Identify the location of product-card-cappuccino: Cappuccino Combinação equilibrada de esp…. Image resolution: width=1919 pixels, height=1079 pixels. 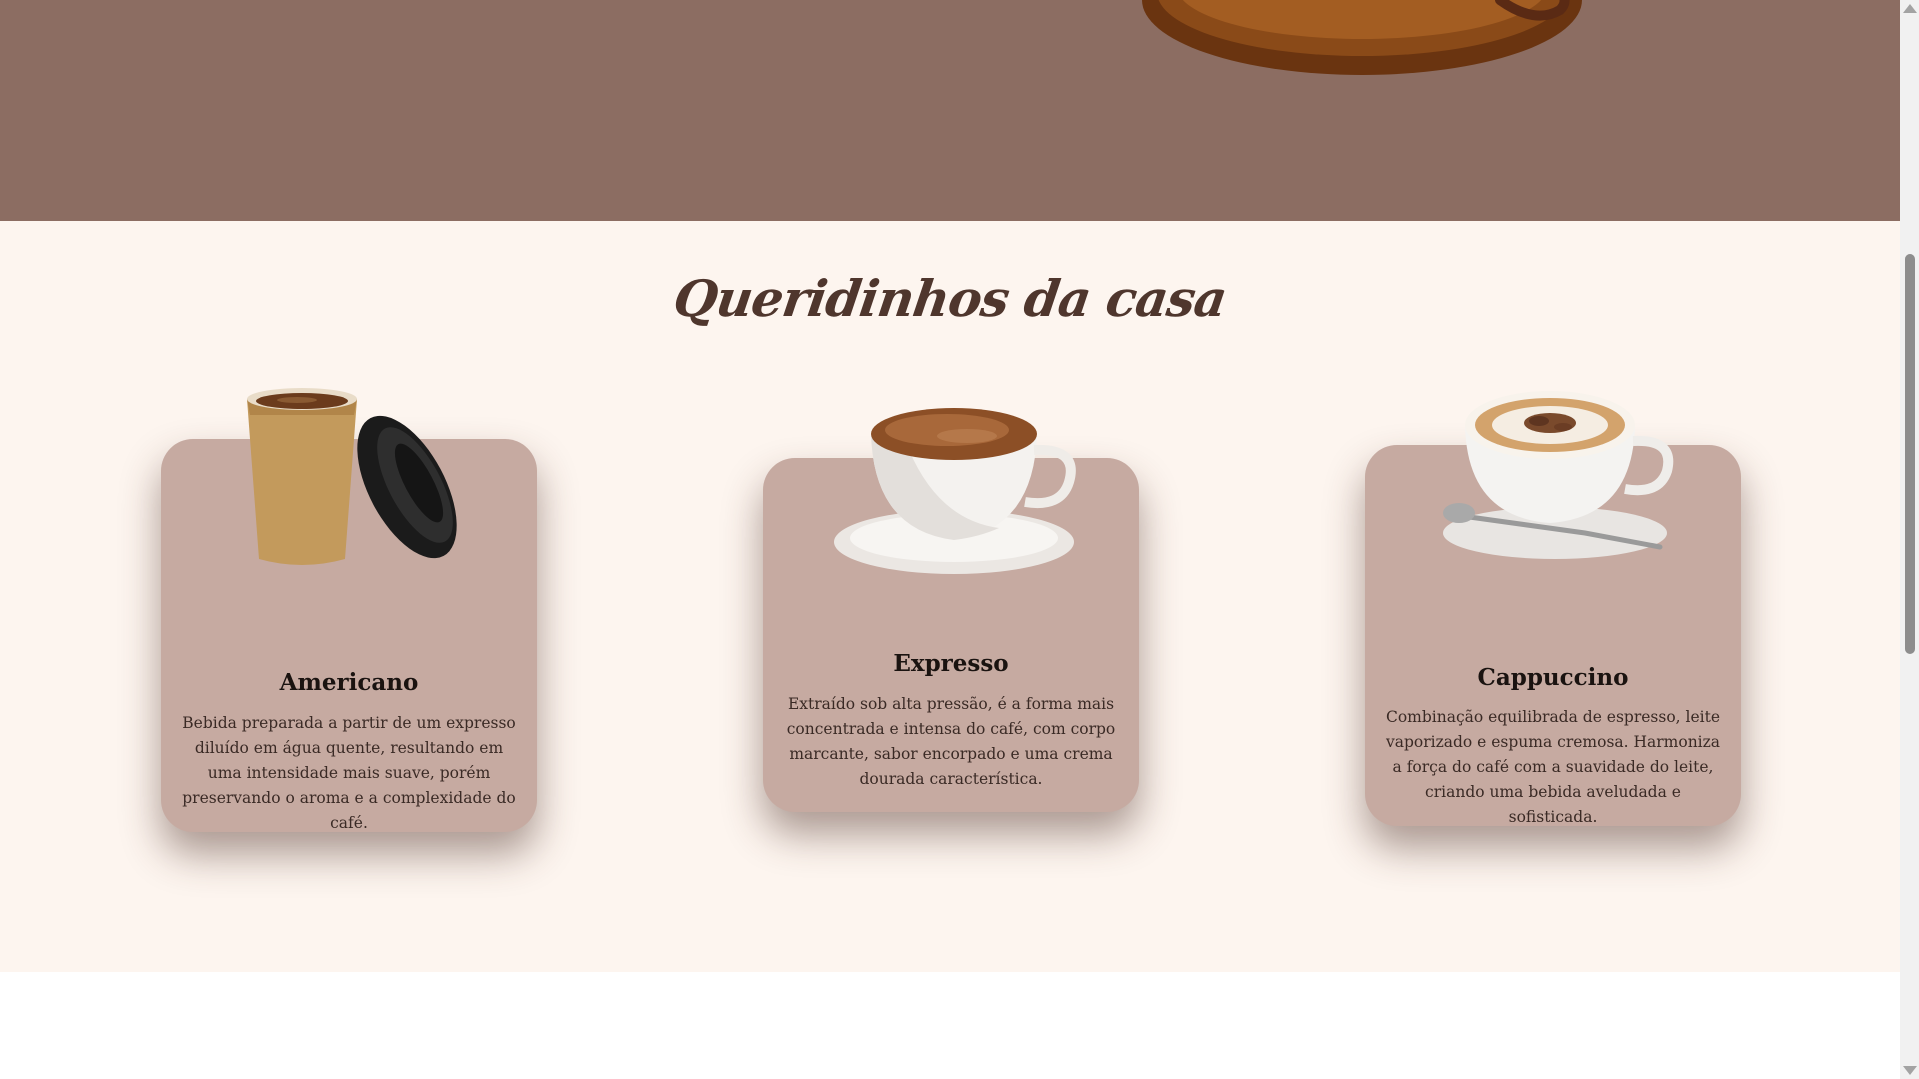
(1553, 608).